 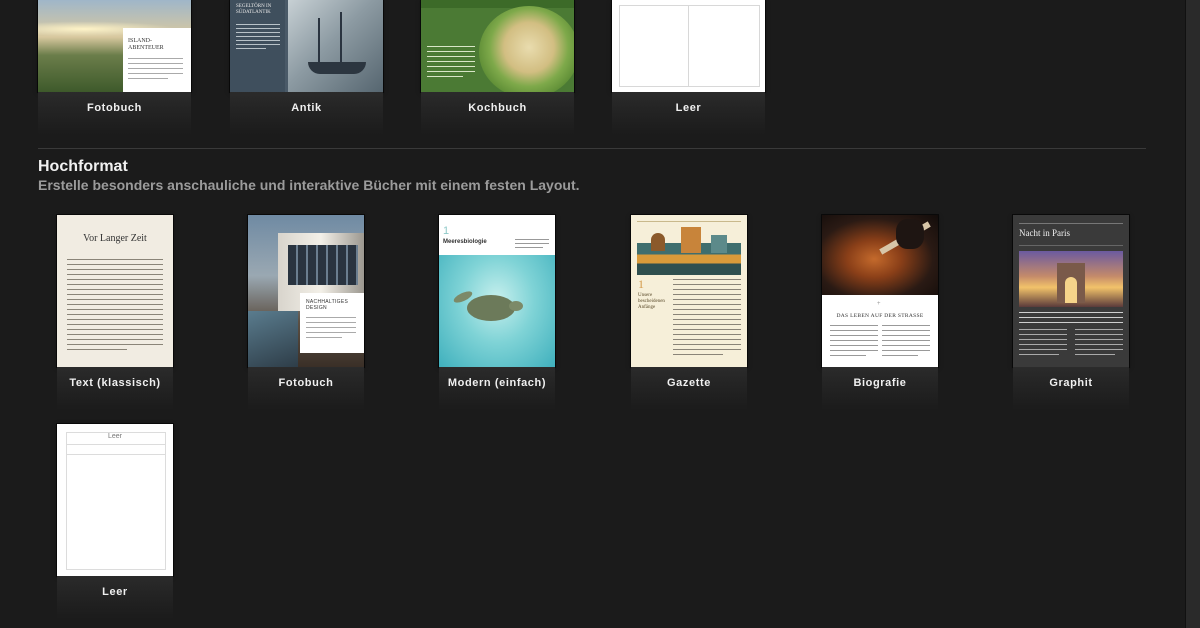 I want to click on template-leer-landscape: Leer, so click(x=688, y=67).